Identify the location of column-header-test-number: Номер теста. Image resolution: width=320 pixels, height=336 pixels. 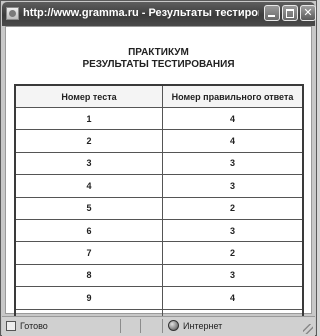
(88, 96).